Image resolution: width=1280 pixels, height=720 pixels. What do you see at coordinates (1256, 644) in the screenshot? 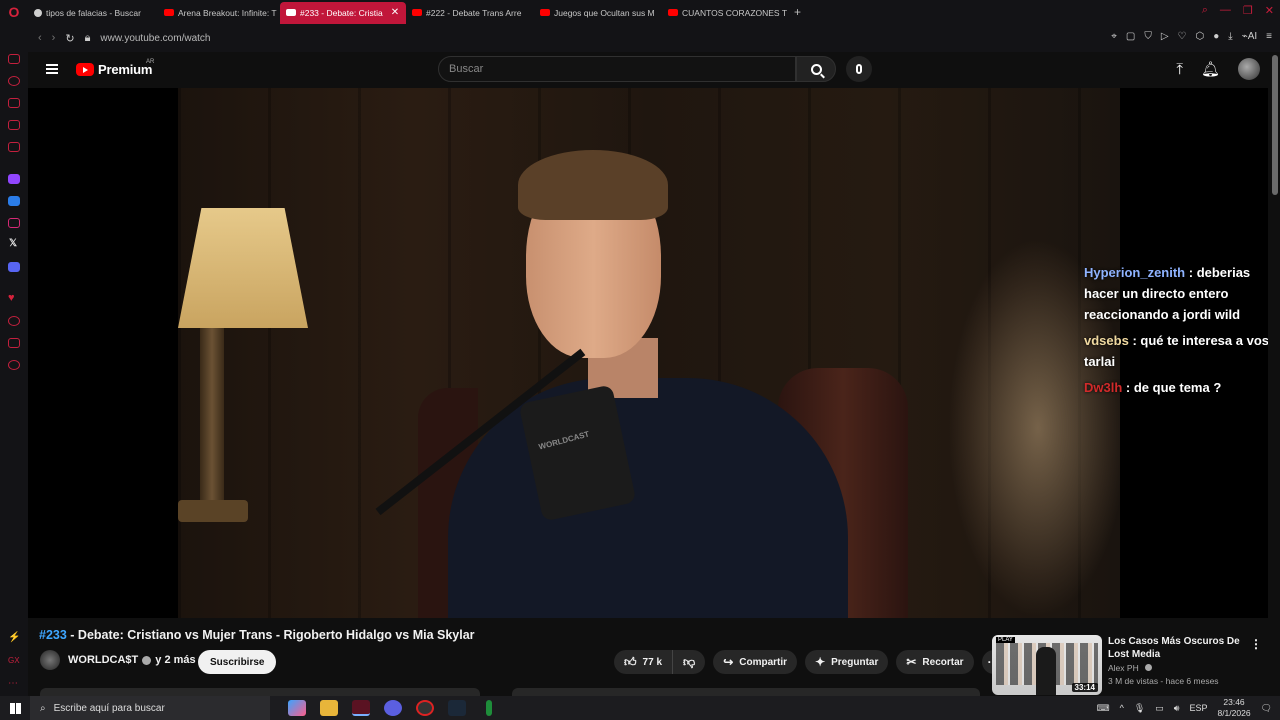
I see `kebab-menu-icon: ⋮` at bounding box center [1256, 644].